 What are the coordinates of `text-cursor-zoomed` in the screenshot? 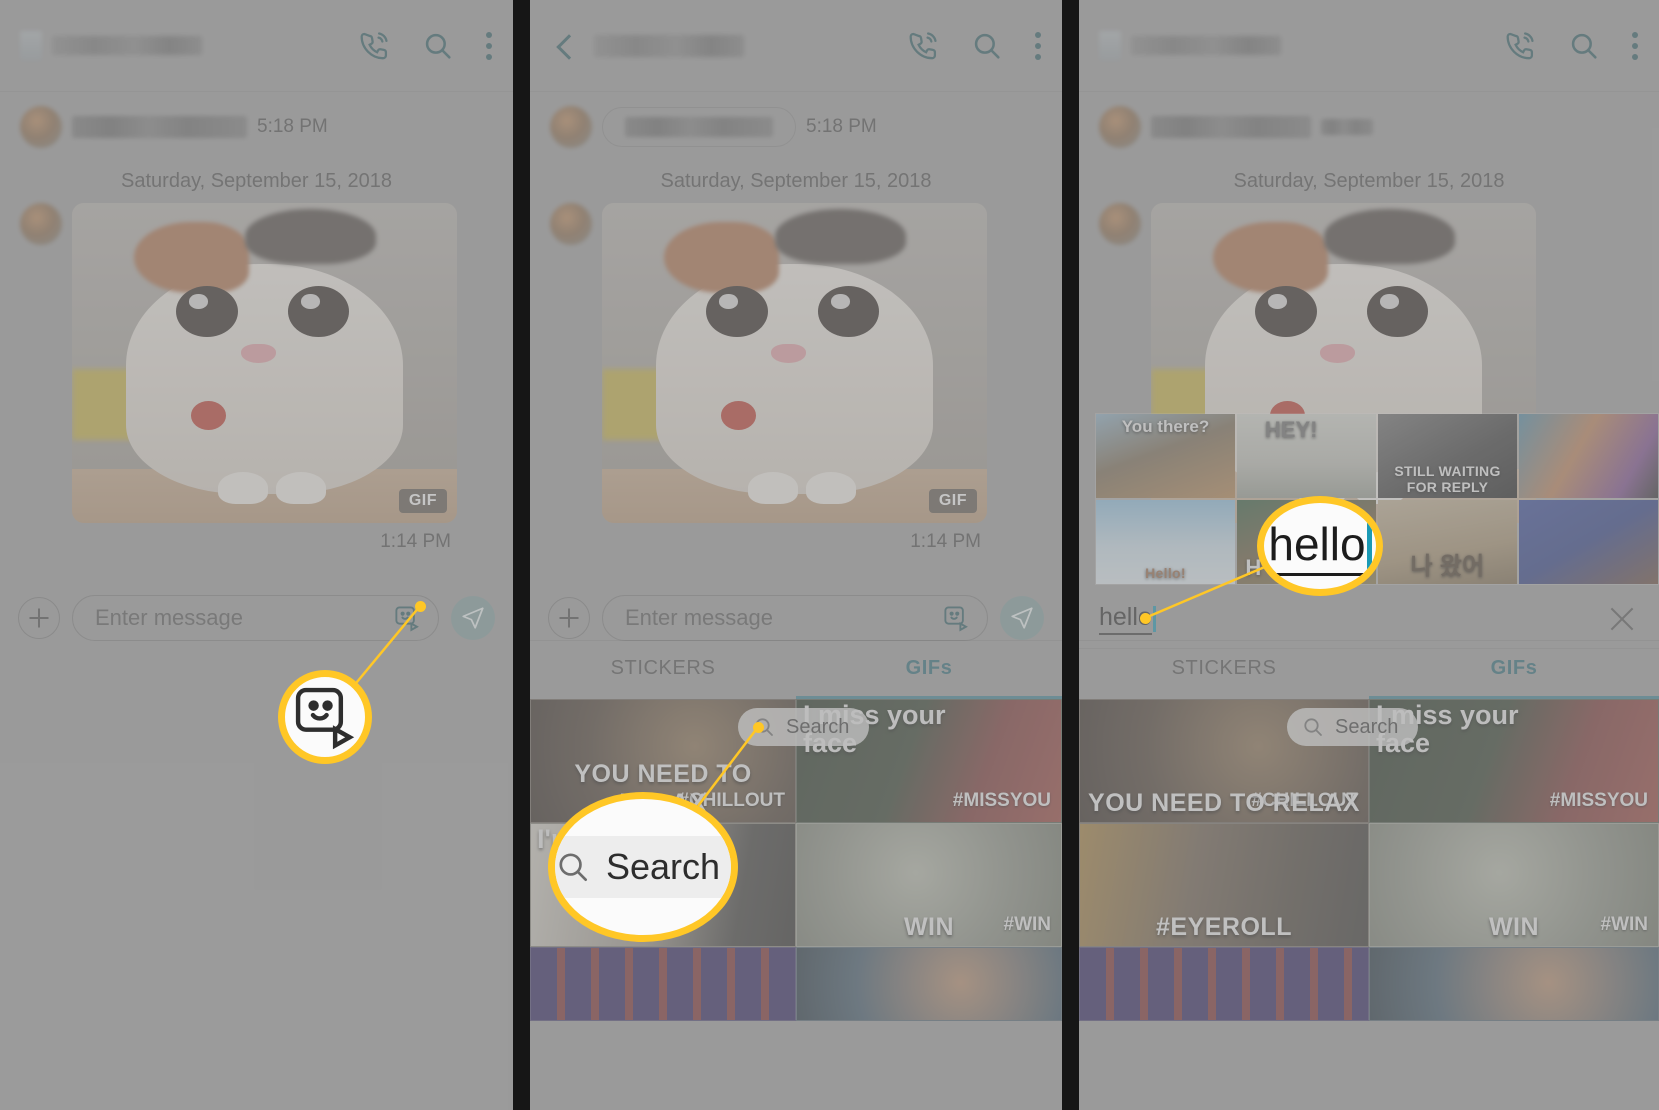 It's located at (1369, 546).